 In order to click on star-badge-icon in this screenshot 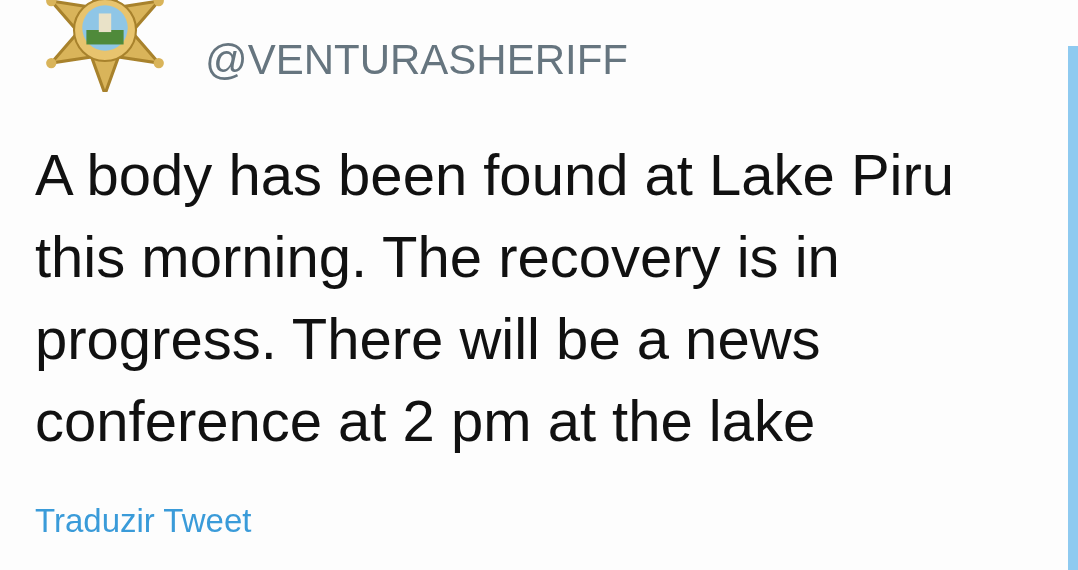, I will do `click(105, 46)`.